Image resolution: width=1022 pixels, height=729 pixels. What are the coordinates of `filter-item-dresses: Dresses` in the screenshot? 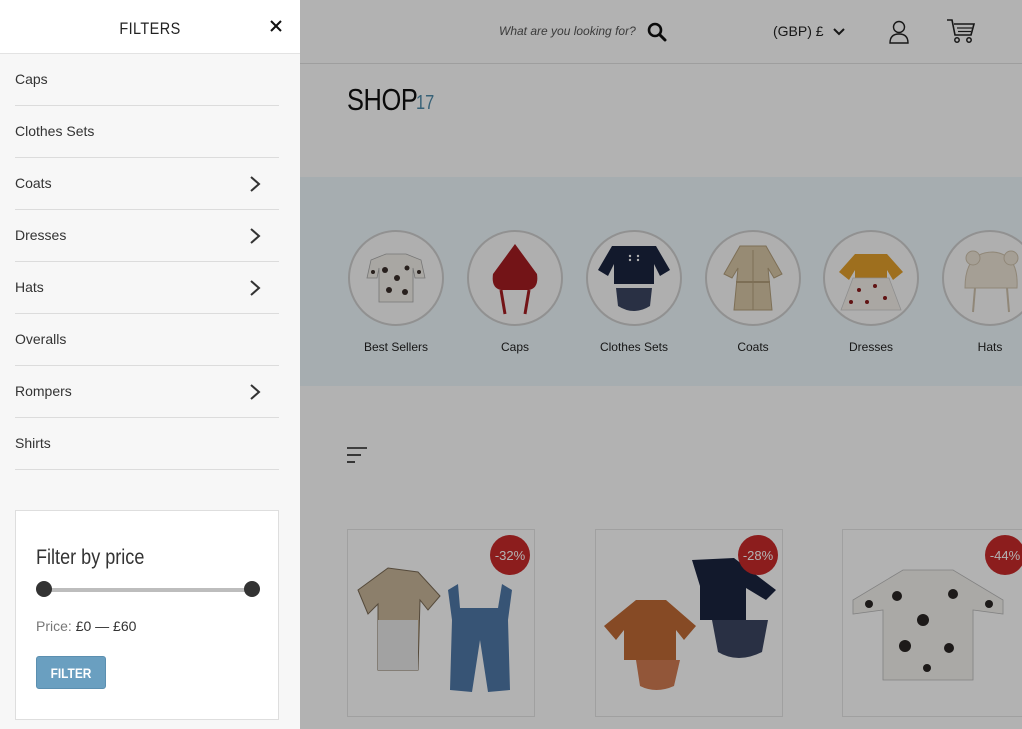 It's located at (147, 236).